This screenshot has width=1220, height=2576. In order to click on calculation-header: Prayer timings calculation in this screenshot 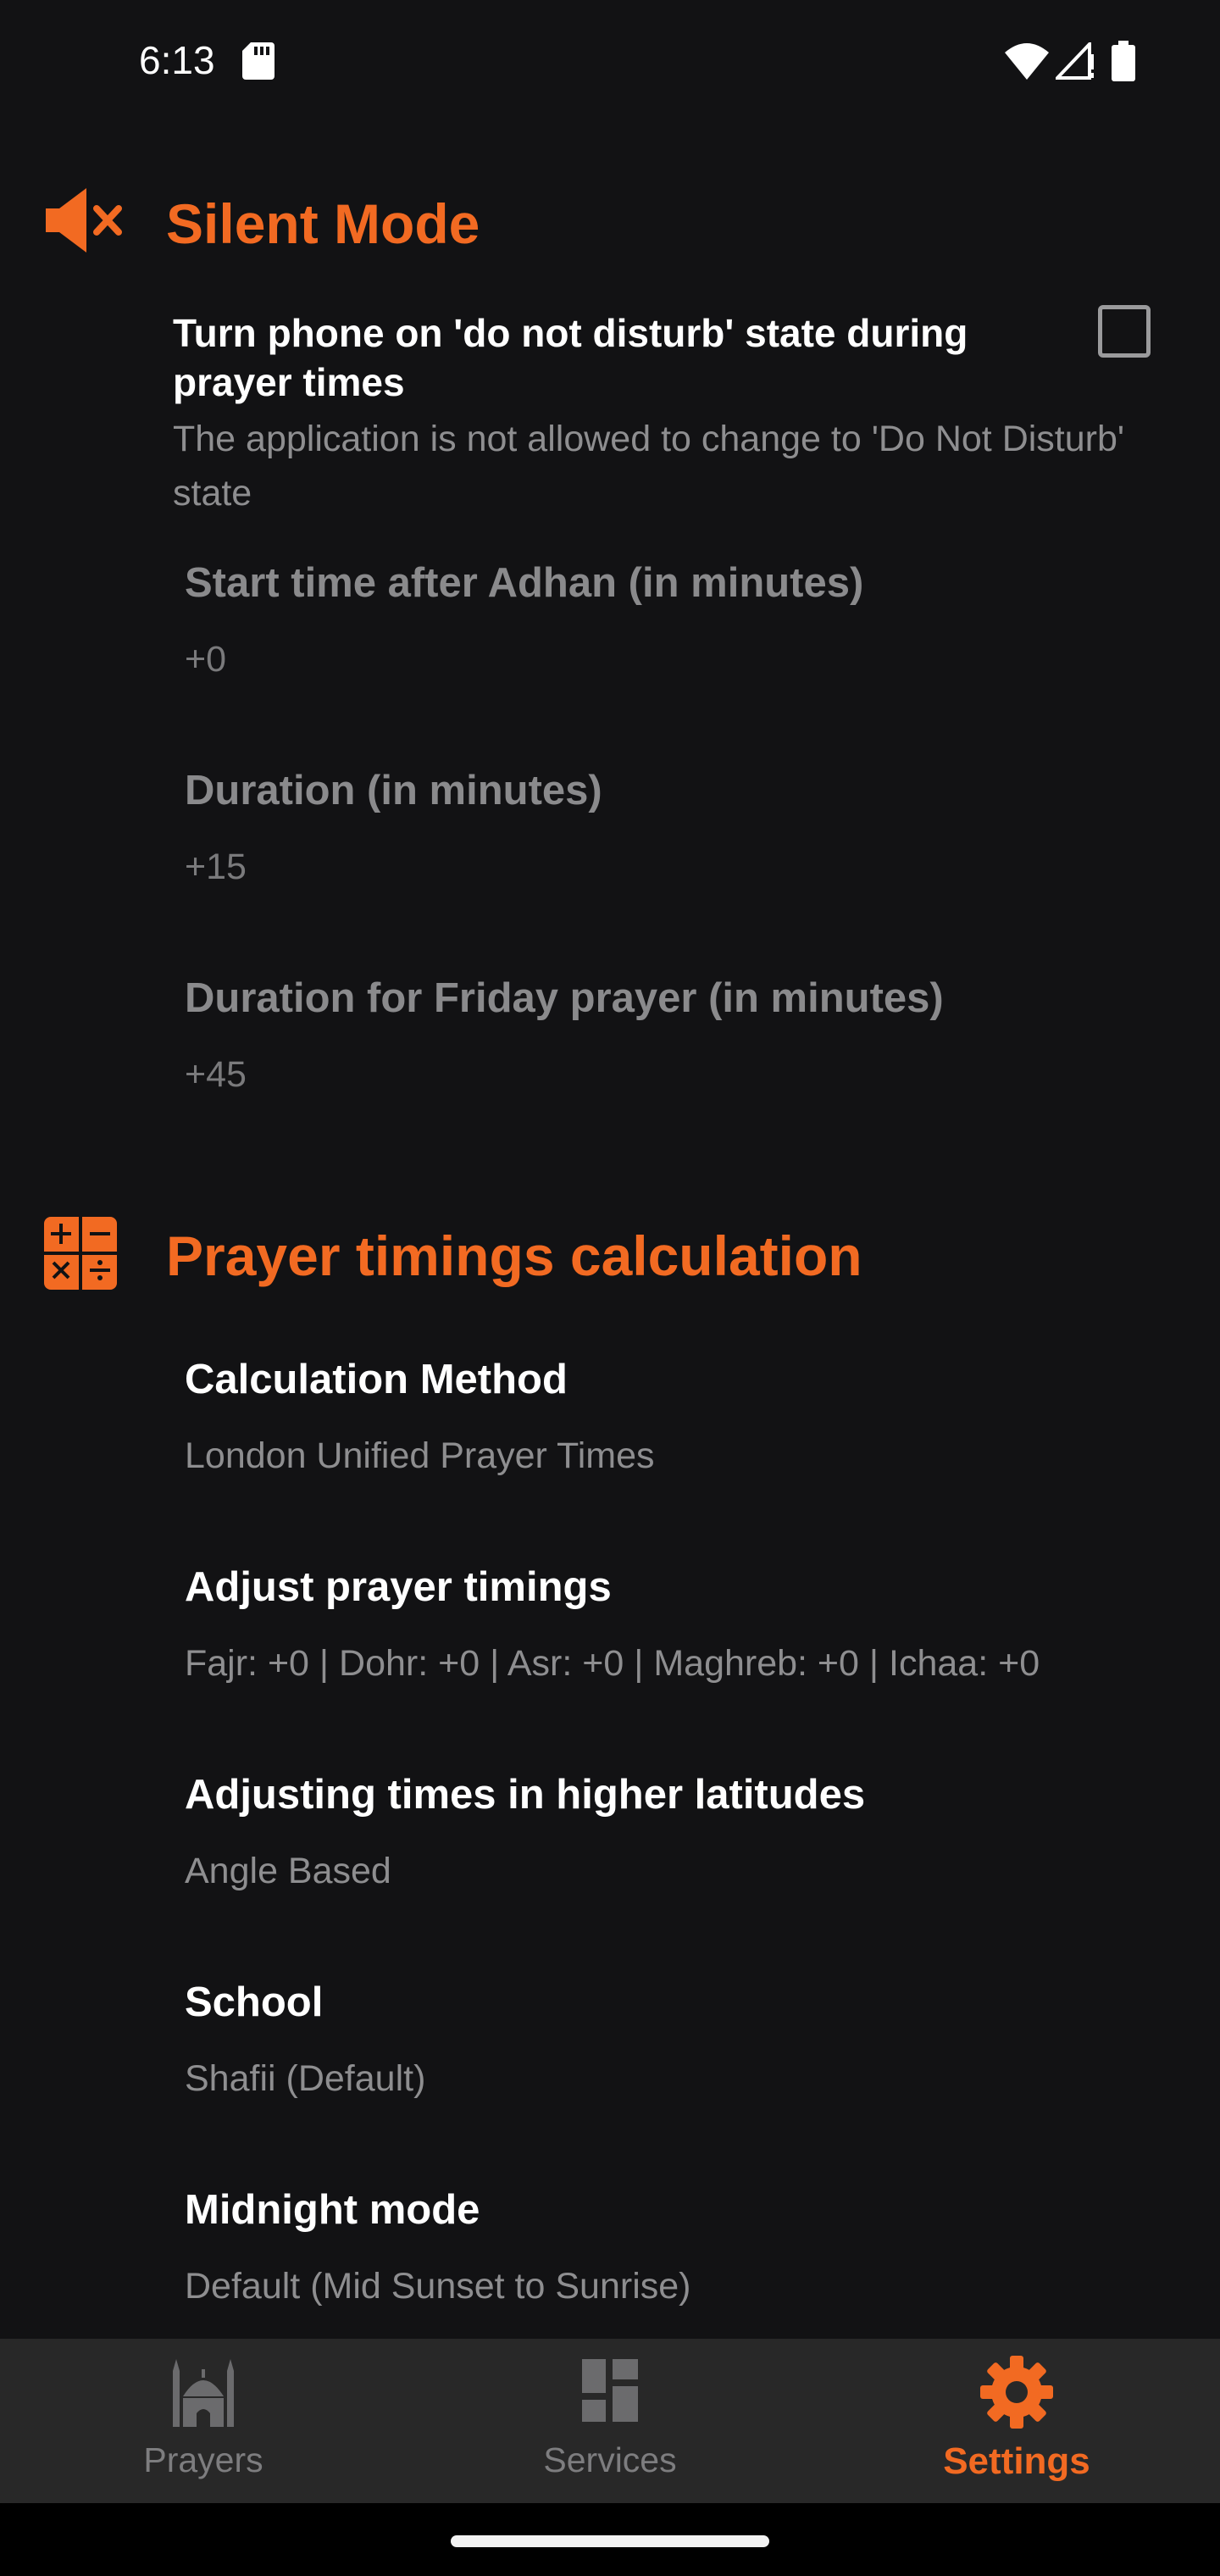, I will do `click(610, 1254)`.